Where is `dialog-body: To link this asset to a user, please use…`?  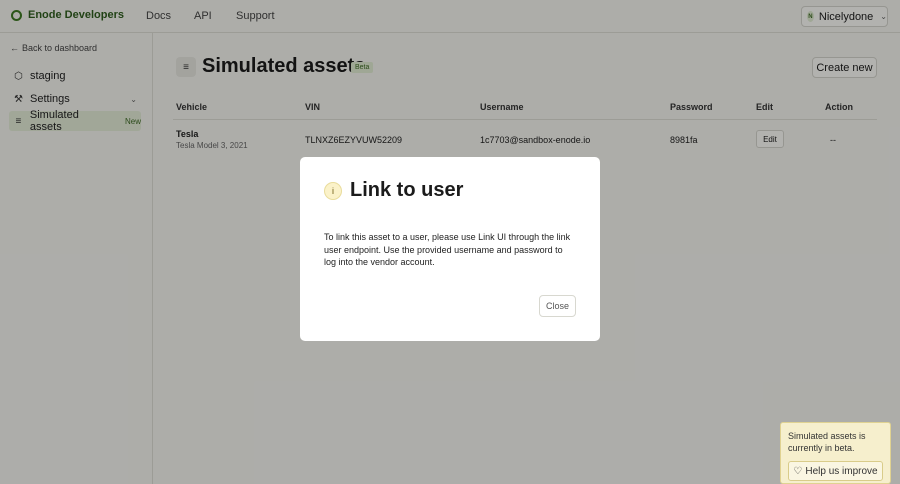
dialog-body: To link this asset to a user, please use… is located at coordinates (447, 249).